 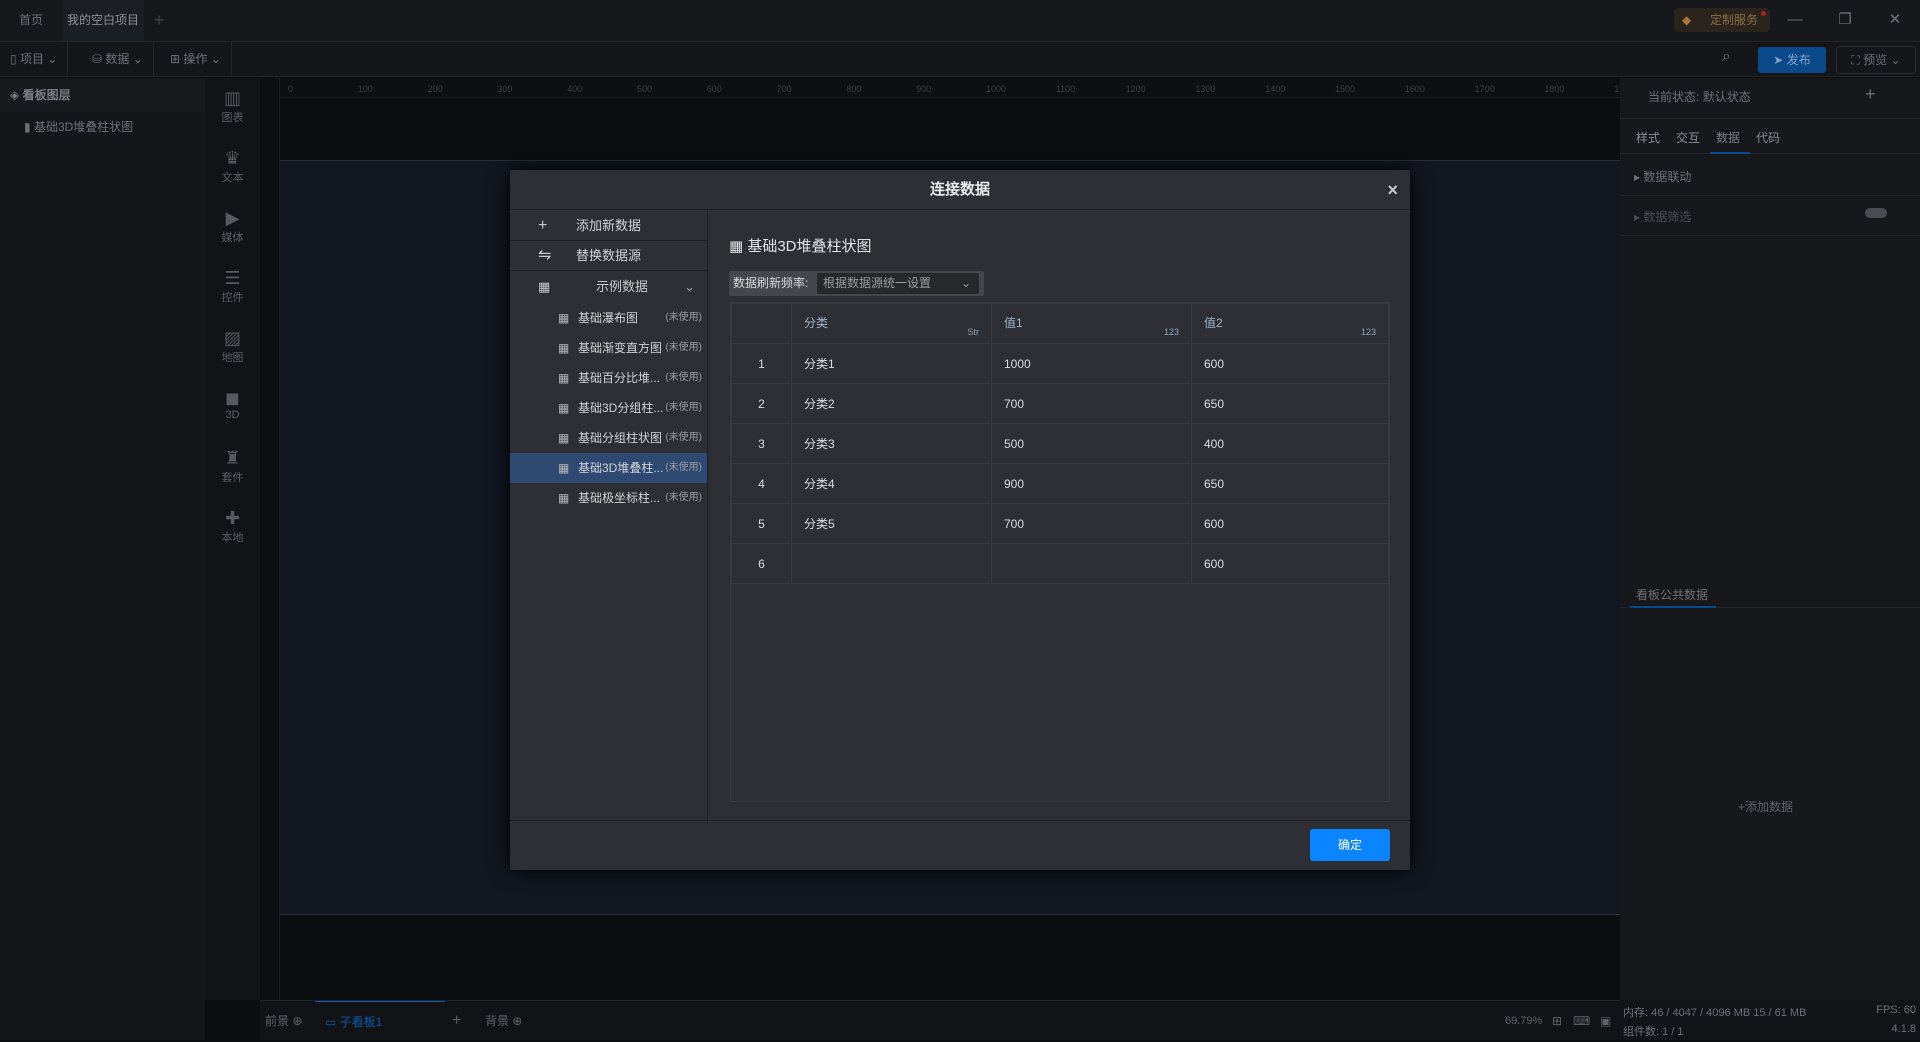 I want to click on shirt-icon: ♜, so click(x=232, y=458).